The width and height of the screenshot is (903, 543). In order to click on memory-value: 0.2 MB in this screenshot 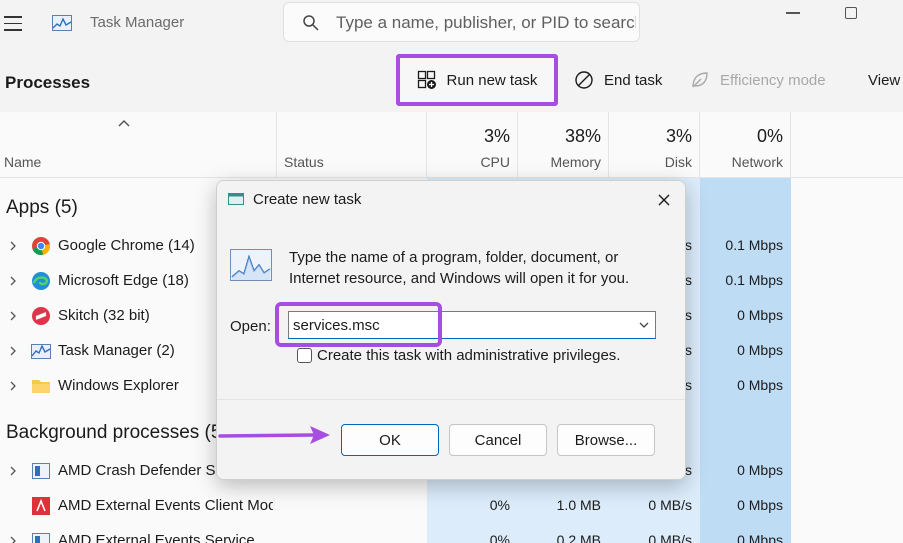, I will do `click(578, 537)`.